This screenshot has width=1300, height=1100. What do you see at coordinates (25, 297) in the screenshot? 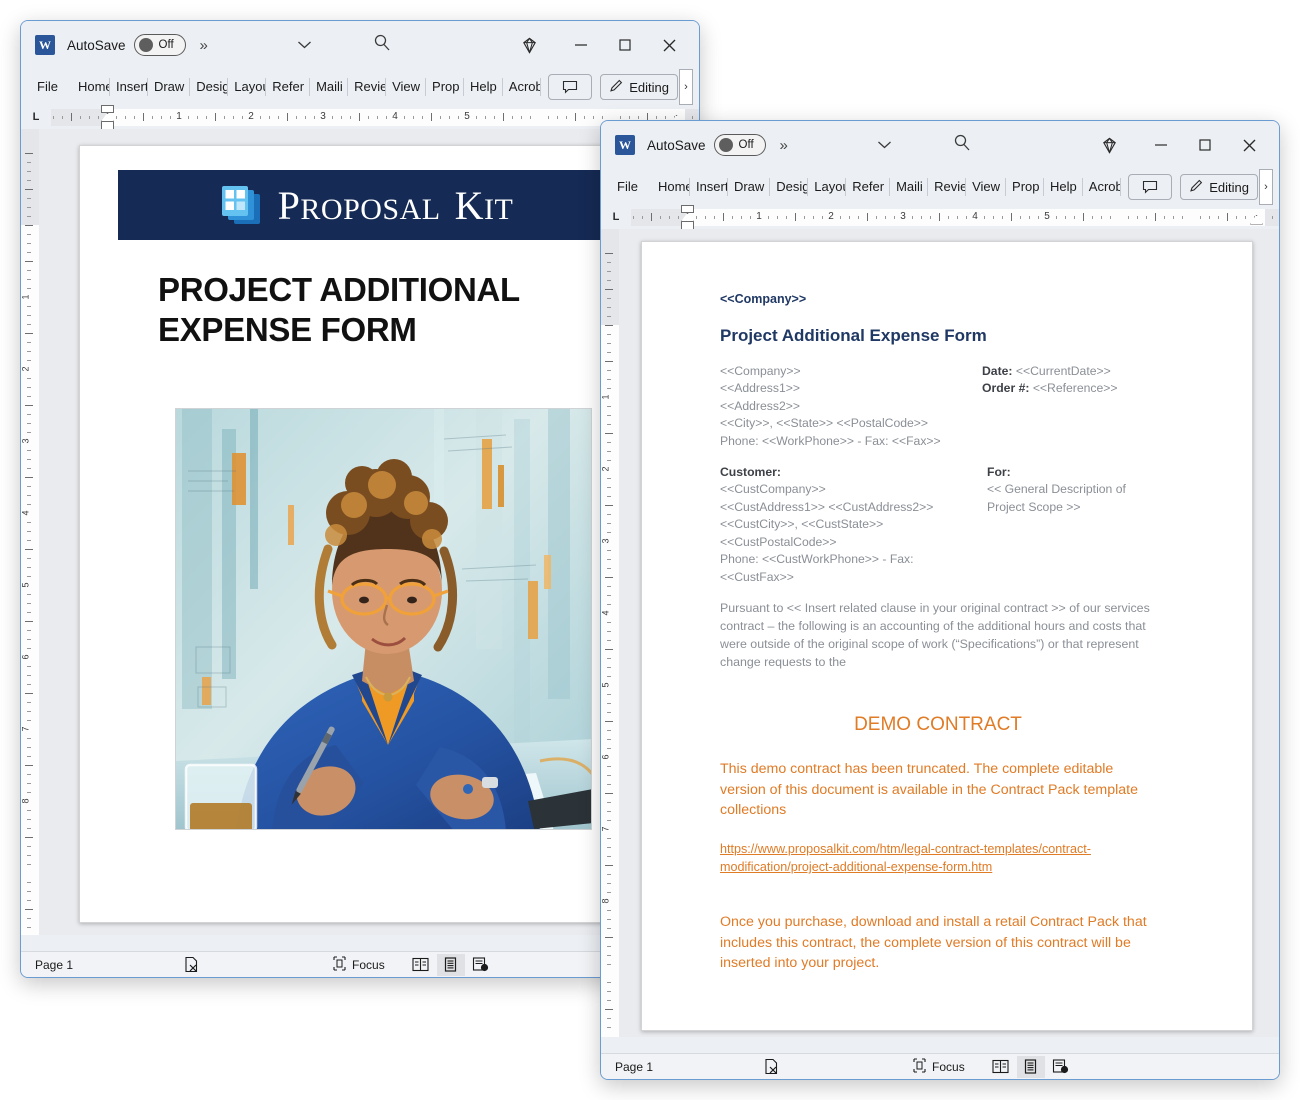
I see `vruler-number: 1` at bounding box center [25, 297].